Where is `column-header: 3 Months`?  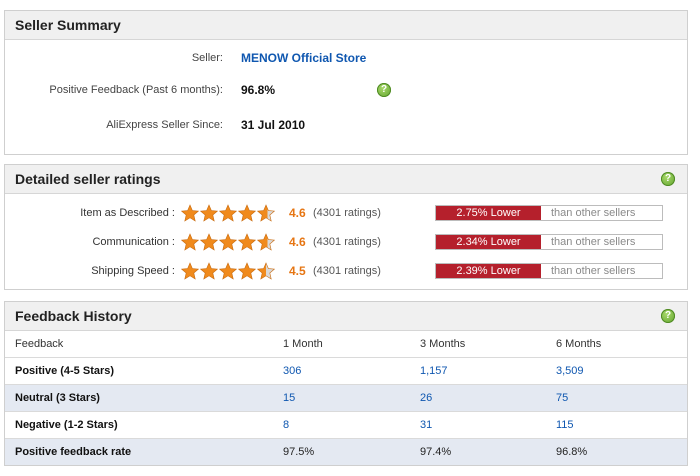
column-header: 3 Months is located at coordinates (443, 344).